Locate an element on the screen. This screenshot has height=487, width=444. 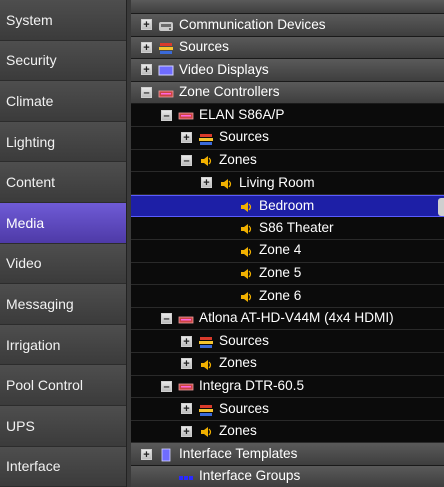
sidebar-item-pool-control: Pool Control is located at coordinates (63, 385).